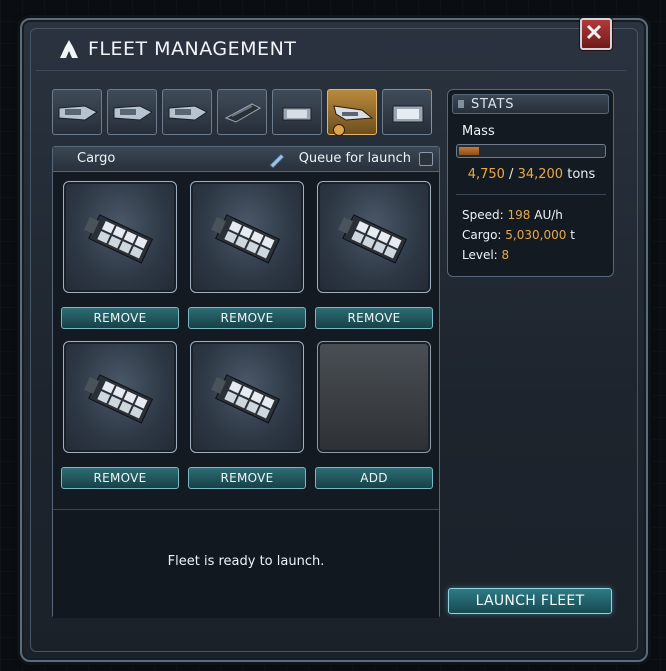  What do you see at coordinates (505, 255) in the screenshot?
I see `level-value: 8` at bounding box center [505, 255].